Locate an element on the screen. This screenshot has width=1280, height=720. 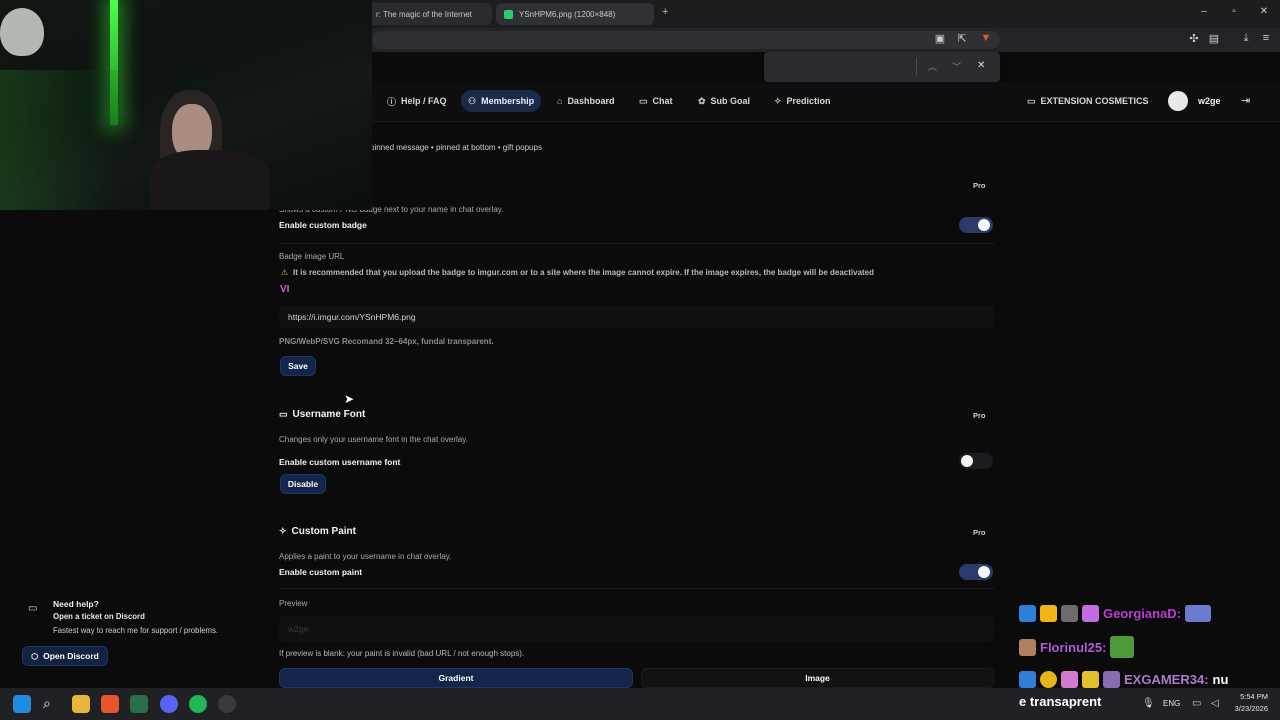
badge-preview: VI is located at coordinates (285, 289).